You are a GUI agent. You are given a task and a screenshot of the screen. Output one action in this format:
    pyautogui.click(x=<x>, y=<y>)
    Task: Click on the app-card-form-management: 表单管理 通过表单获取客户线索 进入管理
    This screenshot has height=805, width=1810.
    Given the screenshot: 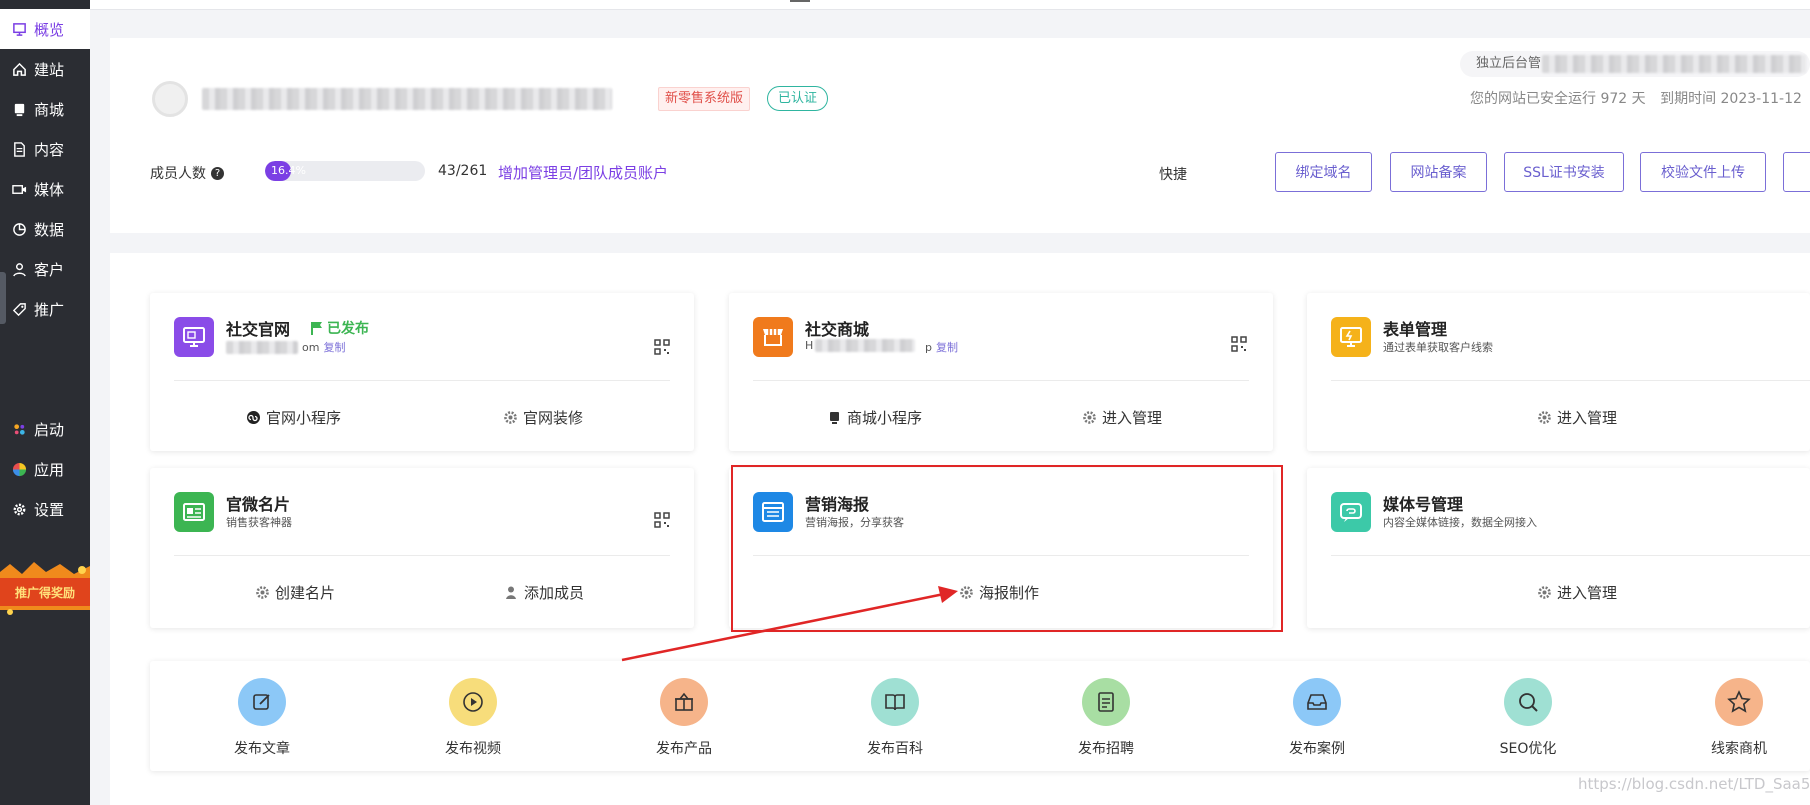 What is the action you would take?
    pyautogui.click(x=1558, y=372)
    